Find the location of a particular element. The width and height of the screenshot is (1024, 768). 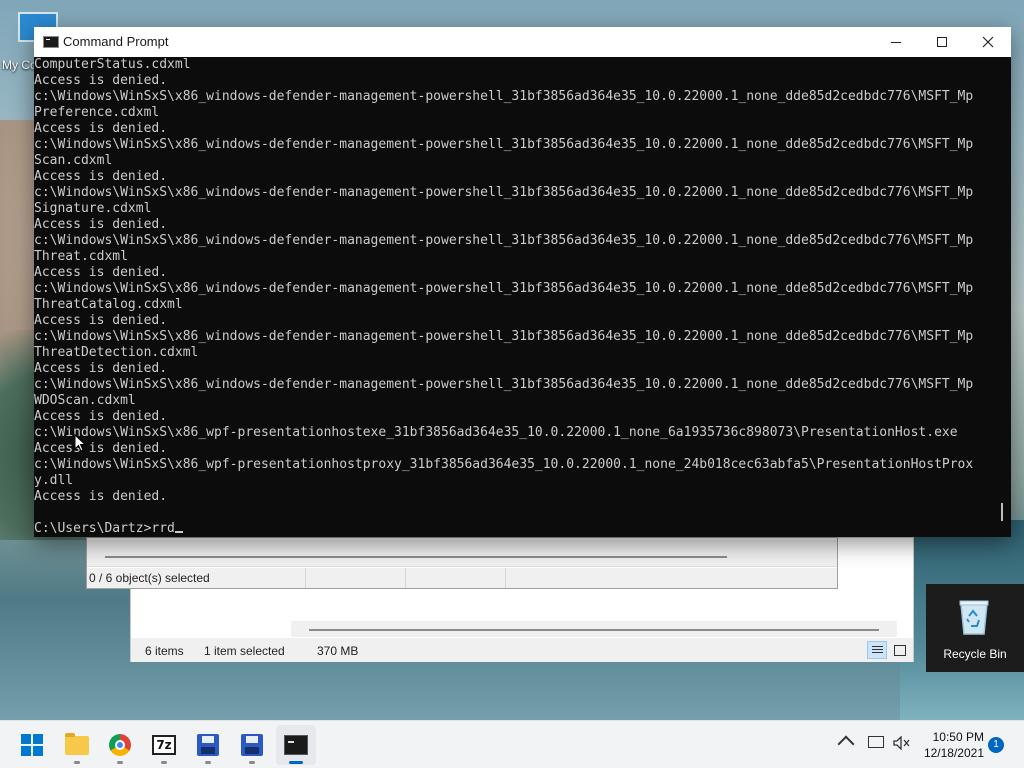

clock-date: 12/18/2021 is located at coordinates (953, 753).